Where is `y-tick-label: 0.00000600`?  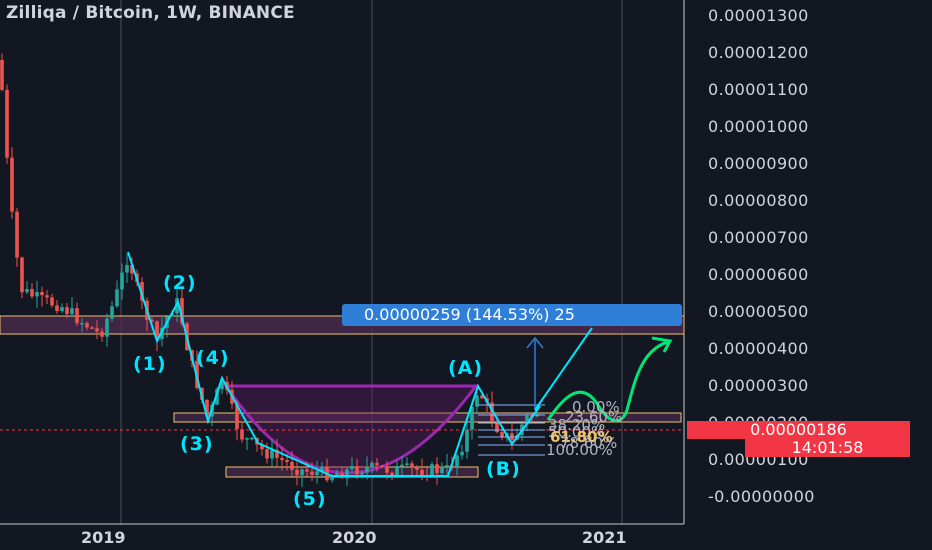
y-tick-label: 0.00000600 is located at coordinates (758, 274).